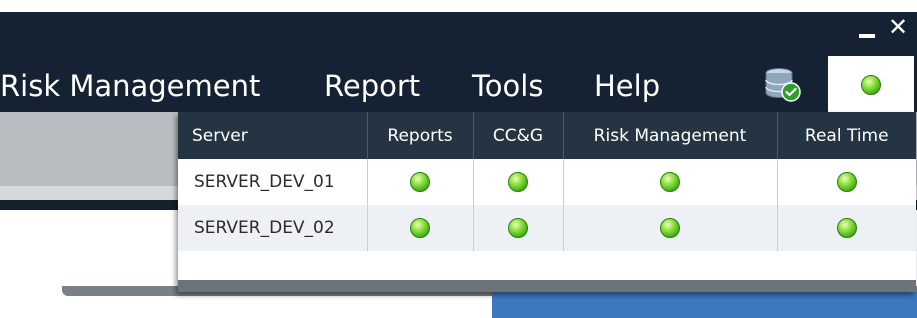 The width and height of the screenshot is (917, 318). Describe the element at coordinates (783, 85) in the screenshot. I see `database-check-icon` at that location.